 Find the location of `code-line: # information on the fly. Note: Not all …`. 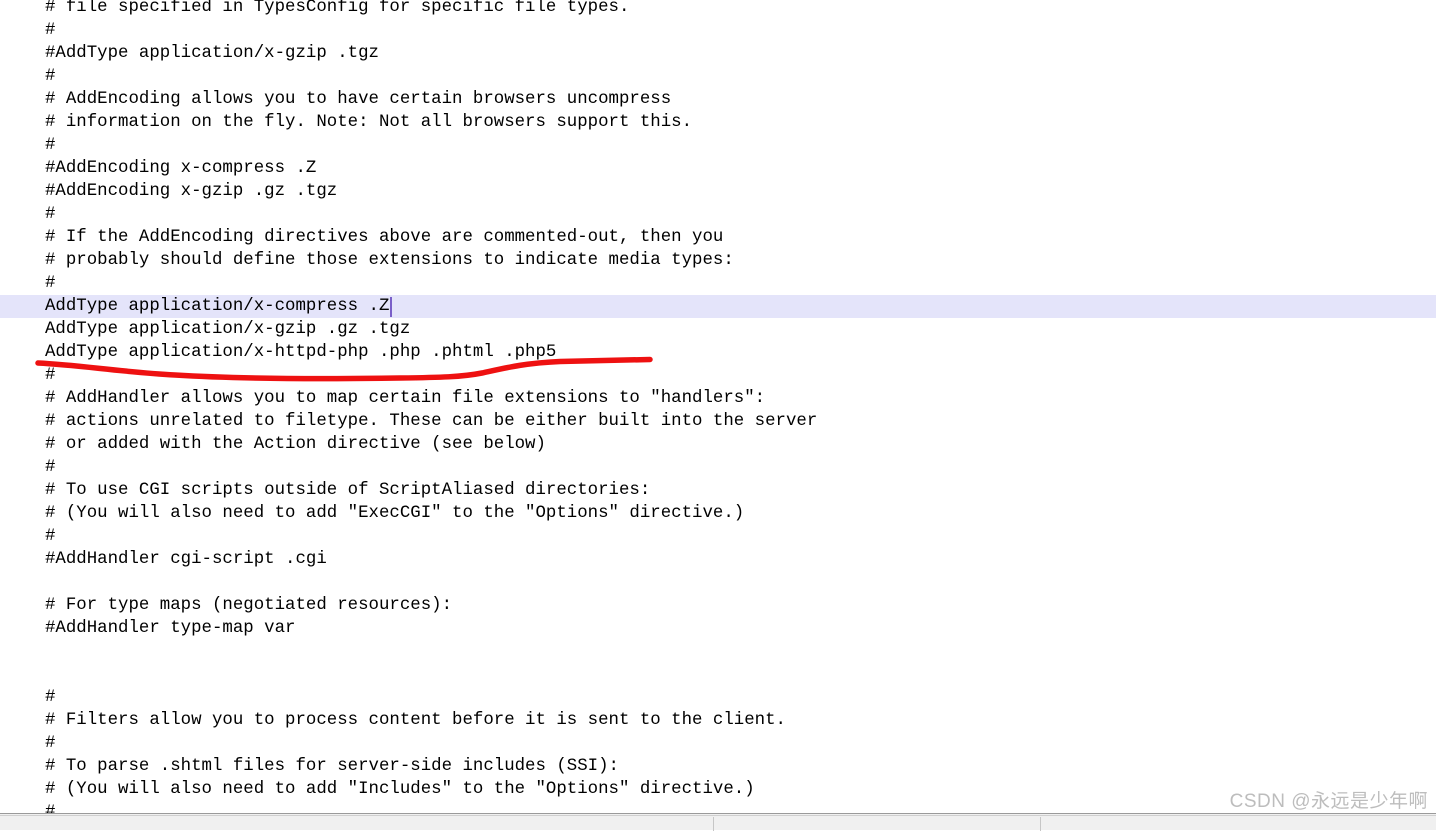

code-line: # information on the fly. Note: Not all … is located at coordinates (718, 122).